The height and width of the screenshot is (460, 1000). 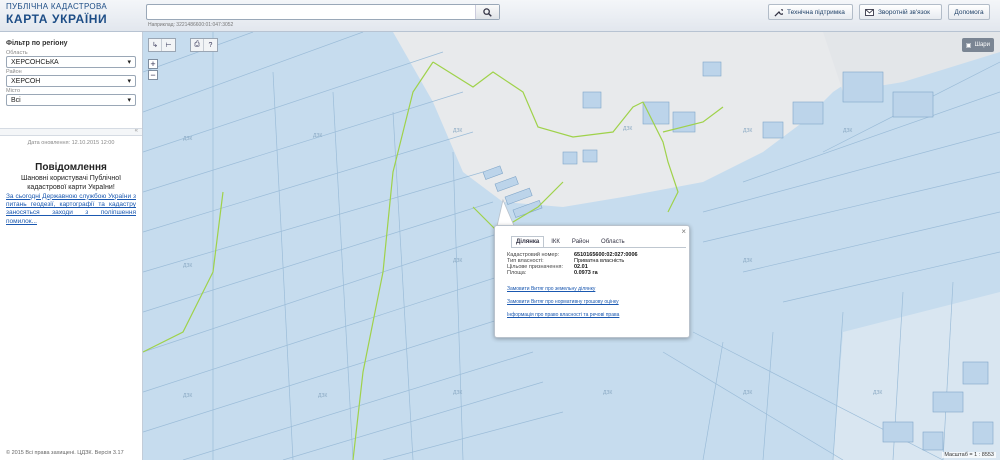 What do you see at coordinates (153, 64) in the screenshot?
I see `zoom-in-button: +` at bounding box center [153, 64].